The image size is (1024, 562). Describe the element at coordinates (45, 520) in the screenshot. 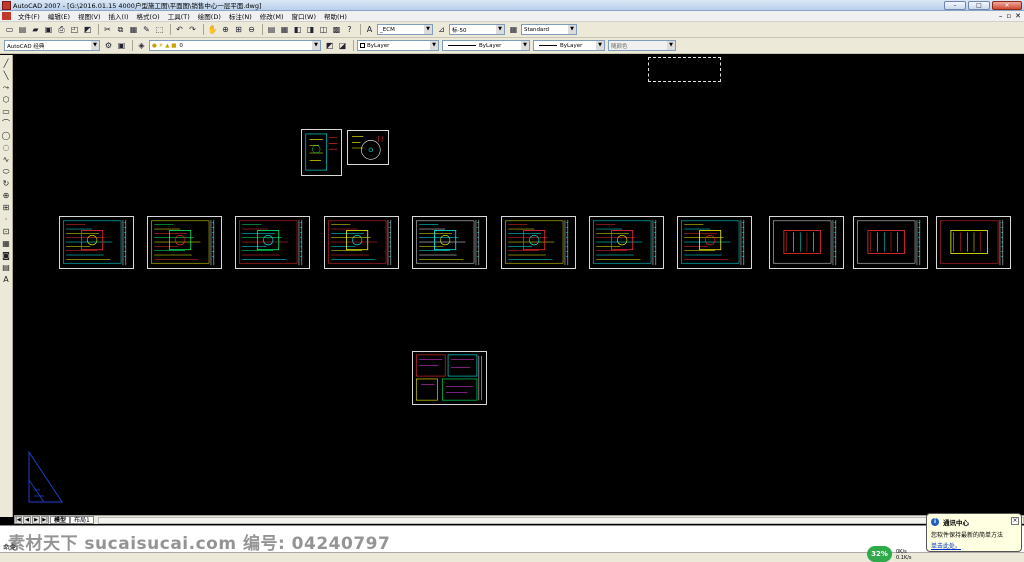

I see `last-tab-button: ▶|` at that location.